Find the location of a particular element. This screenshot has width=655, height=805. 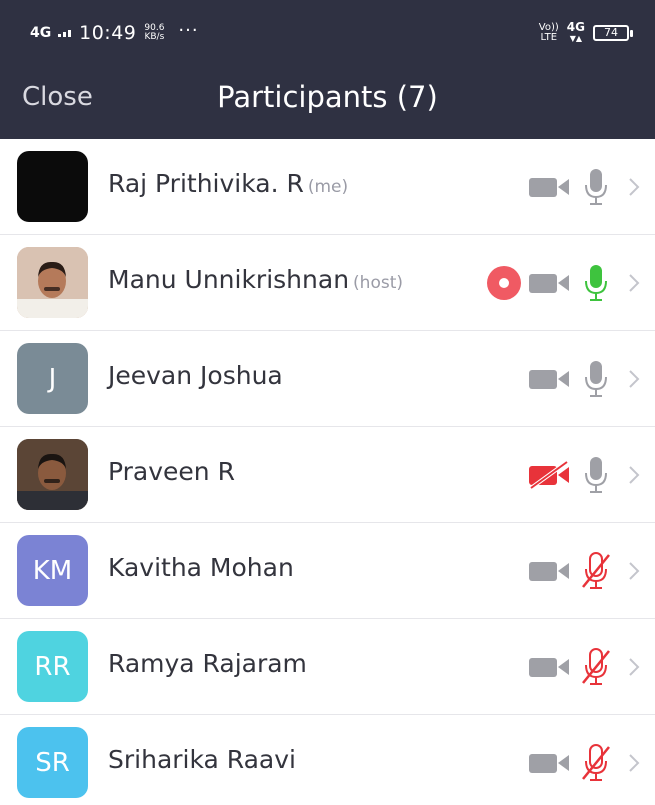

participant-name: Jeevan Joshua is located at coordinates (195, 375).